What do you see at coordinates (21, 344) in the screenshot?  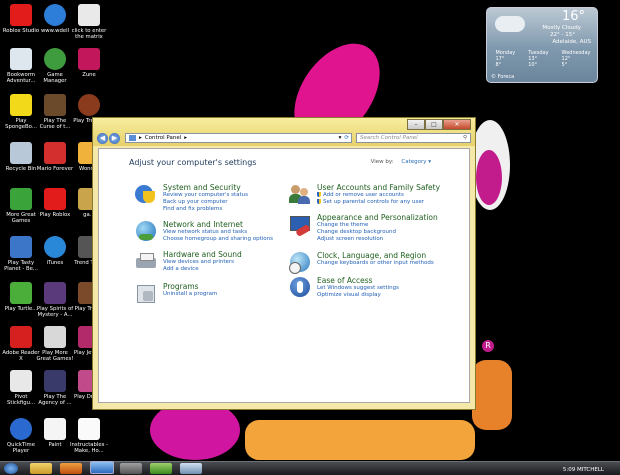 I see `desktop-icon-adobe-reader: Adobe Reader X` at bounding box center [21, 344].